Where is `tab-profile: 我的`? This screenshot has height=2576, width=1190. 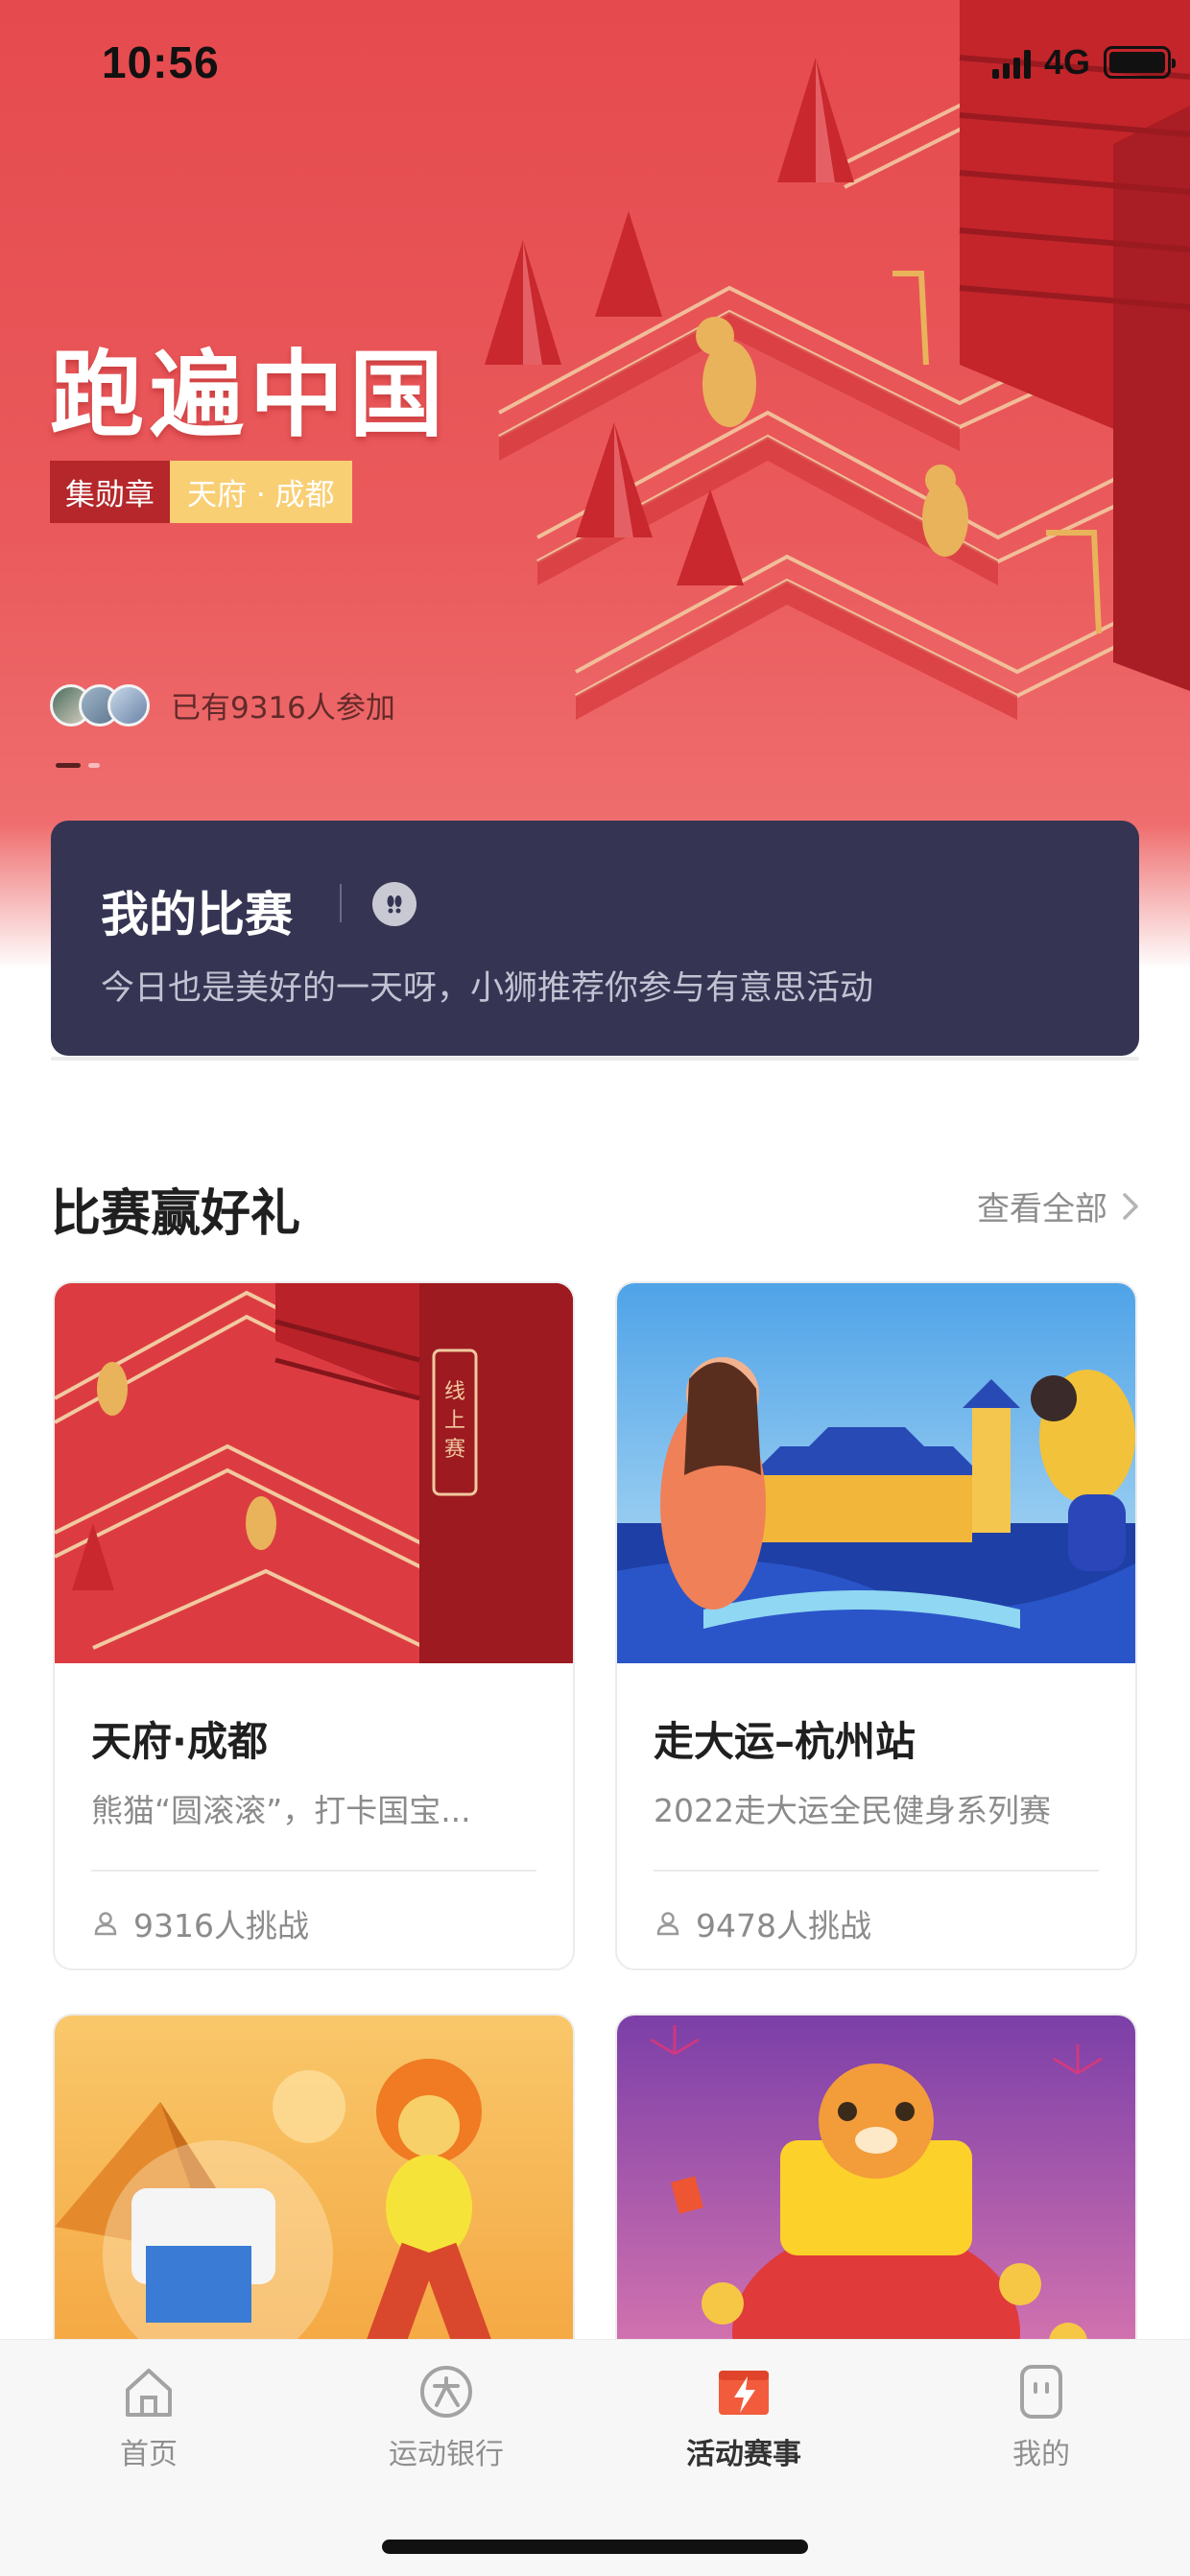
tab-profile: 我的 is located at coordinates (1041, 2417).